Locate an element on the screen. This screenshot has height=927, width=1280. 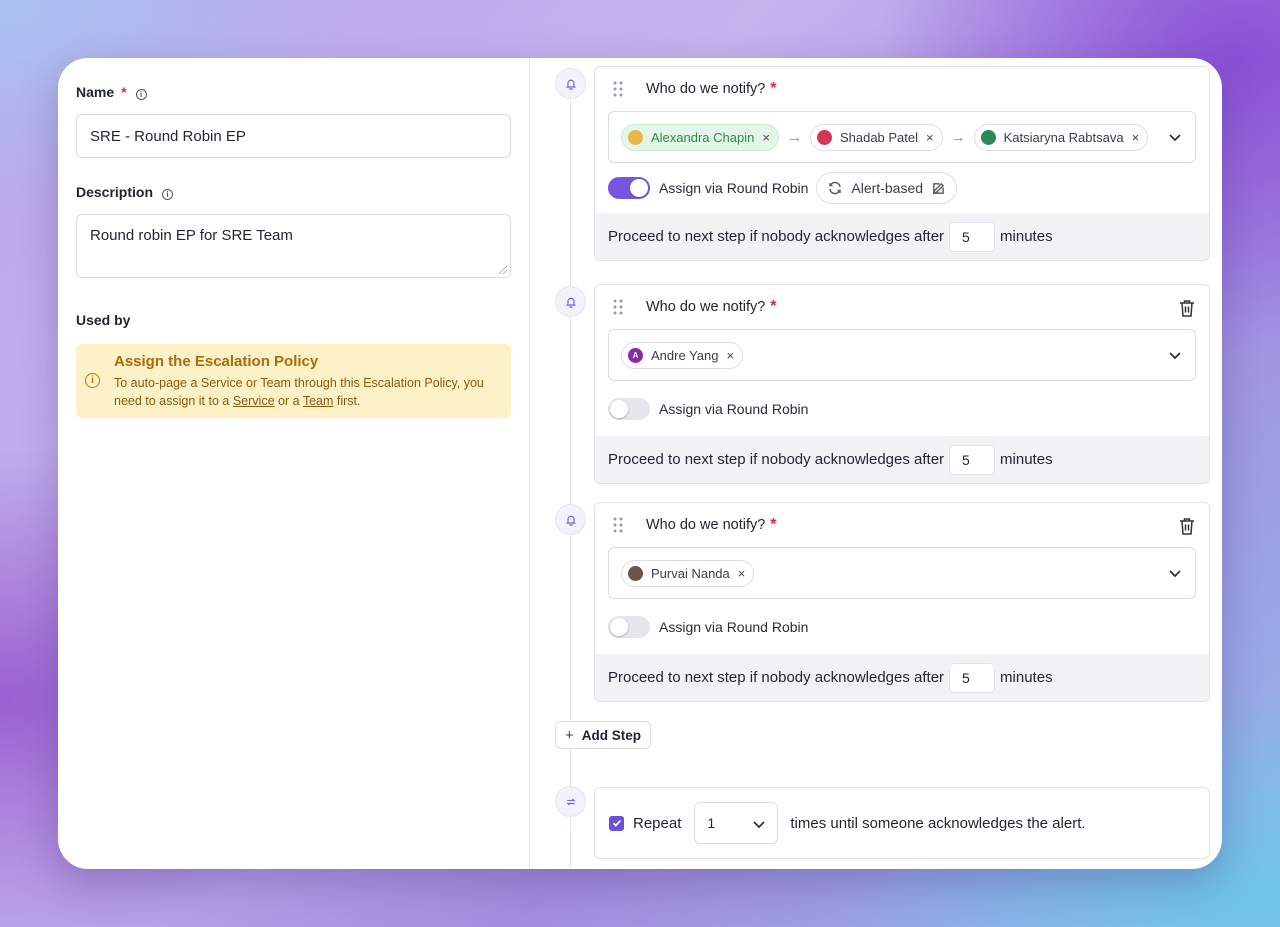
repeat-arrows-icon is located at coordinates (570, 801).